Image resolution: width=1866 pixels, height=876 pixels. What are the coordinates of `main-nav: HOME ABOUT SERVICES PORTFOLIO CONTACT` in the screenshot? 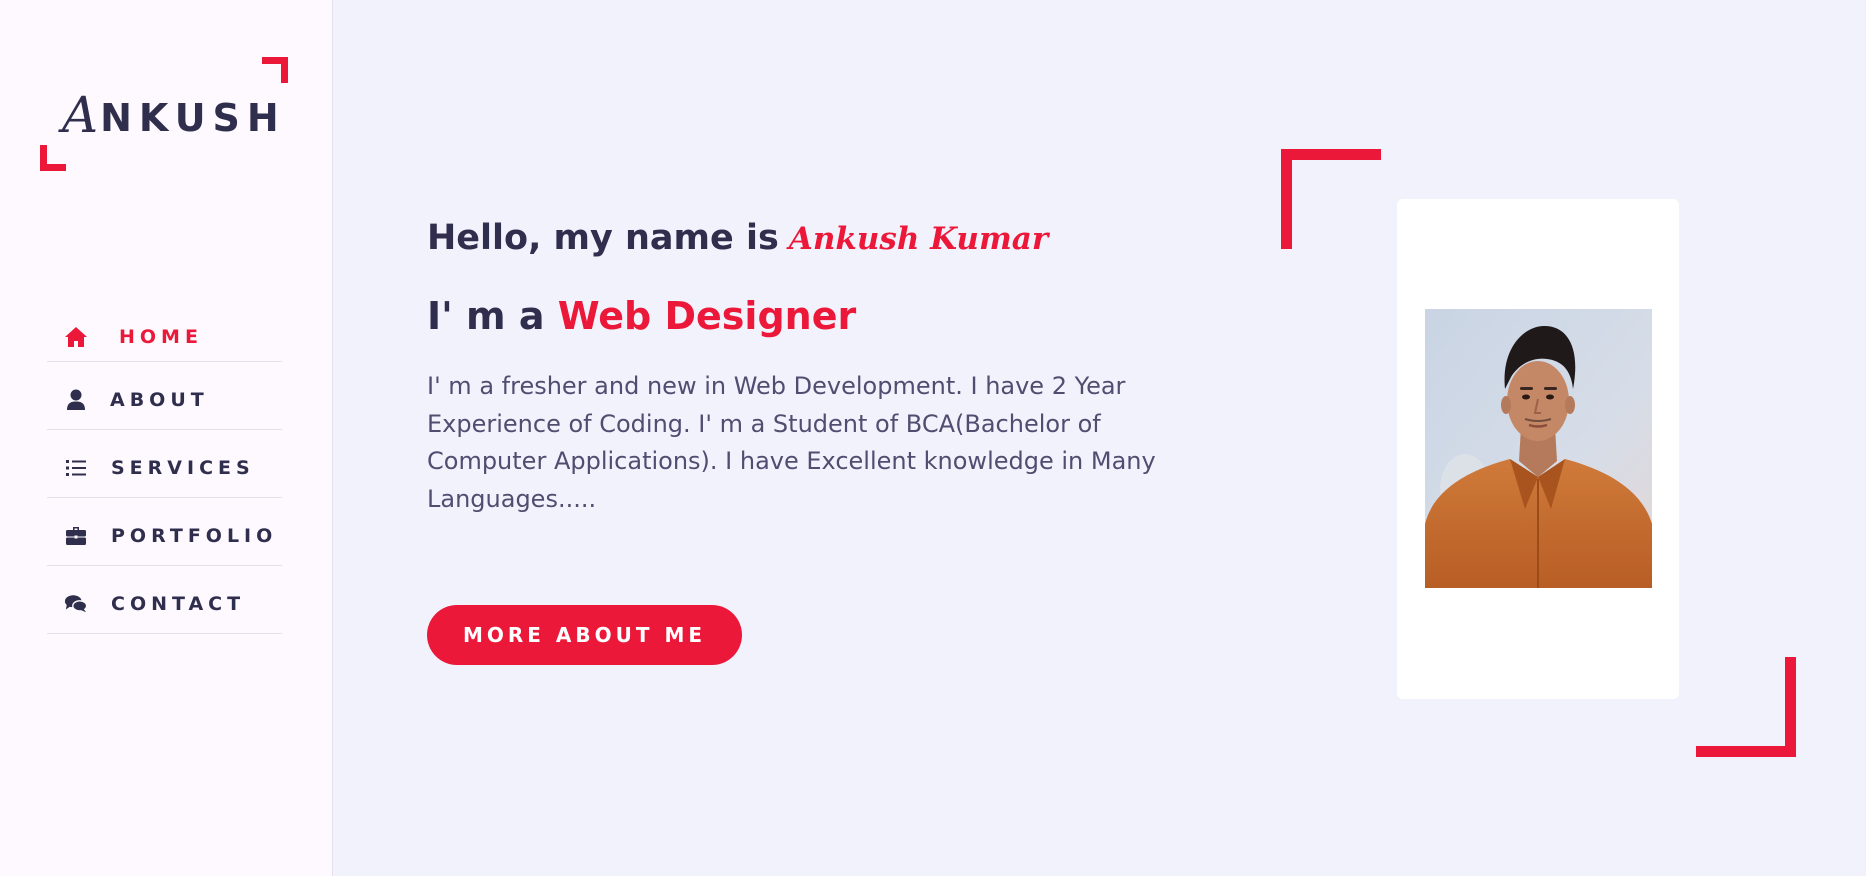 It's located at (164, 473).